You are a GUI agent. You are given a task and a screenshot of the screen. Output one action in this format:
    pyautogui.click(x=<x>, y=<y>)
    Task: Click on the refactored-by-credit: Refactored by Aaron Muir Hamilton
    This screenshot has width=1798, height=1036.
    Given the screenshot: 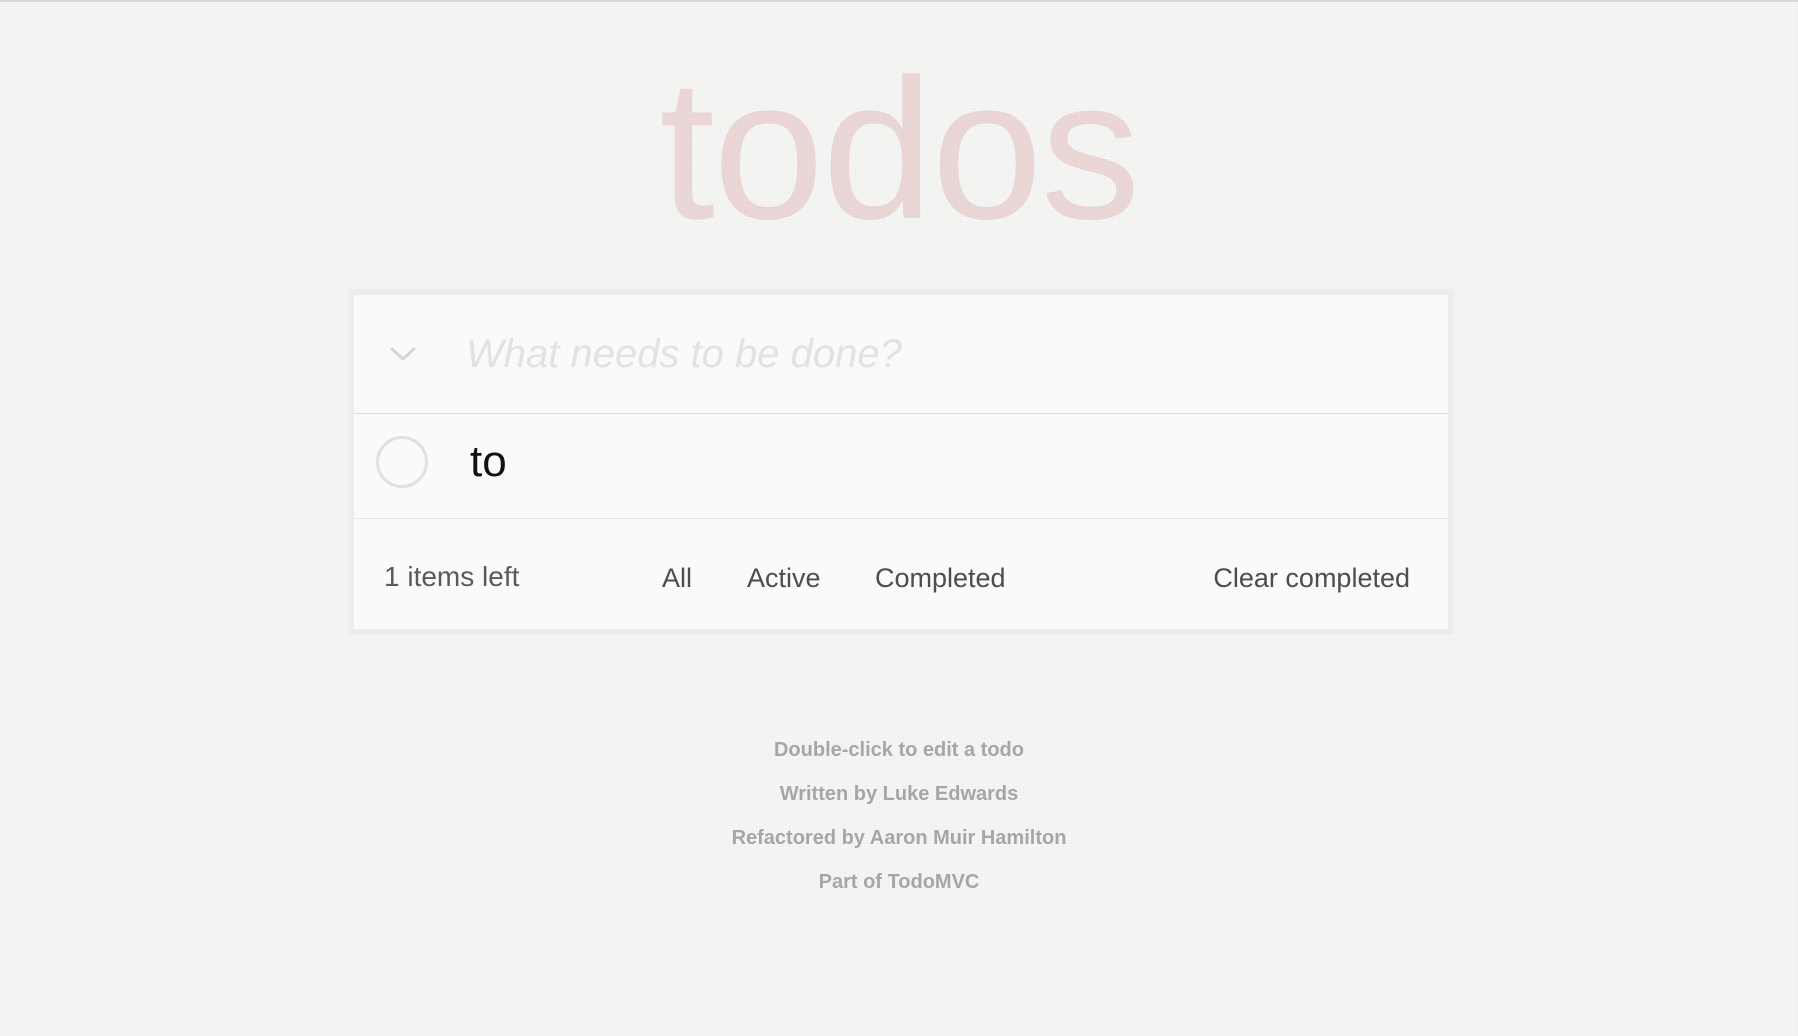 What is the action you would take?
    pyautogui.click(x=899, y=838)
    